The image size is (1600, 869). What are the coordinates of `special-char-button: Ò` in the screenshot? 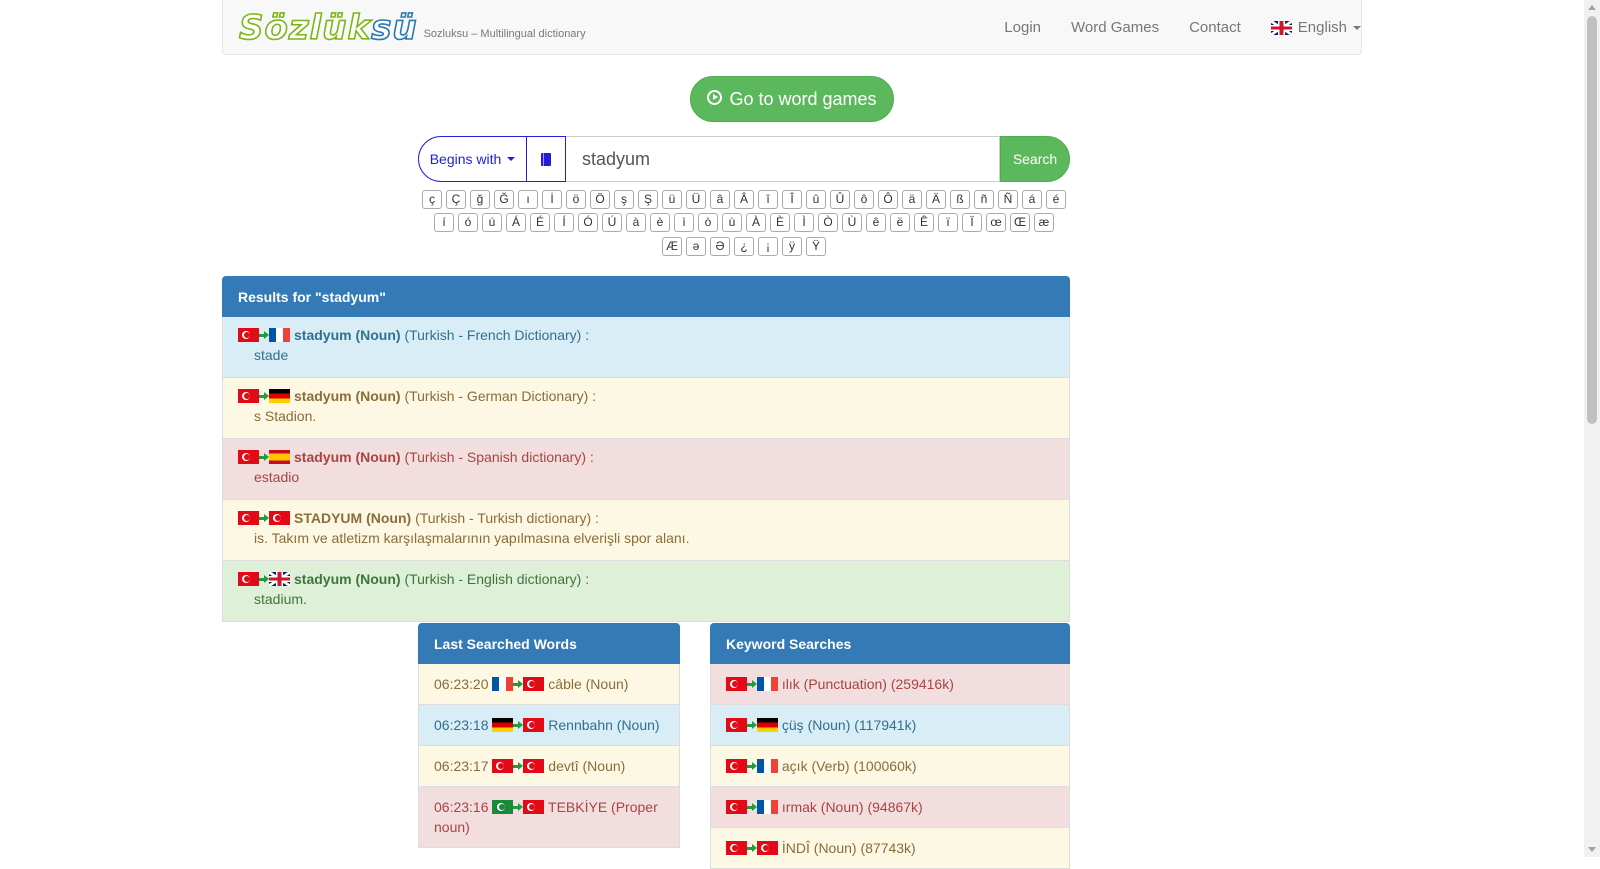 It's located at (828, 222).